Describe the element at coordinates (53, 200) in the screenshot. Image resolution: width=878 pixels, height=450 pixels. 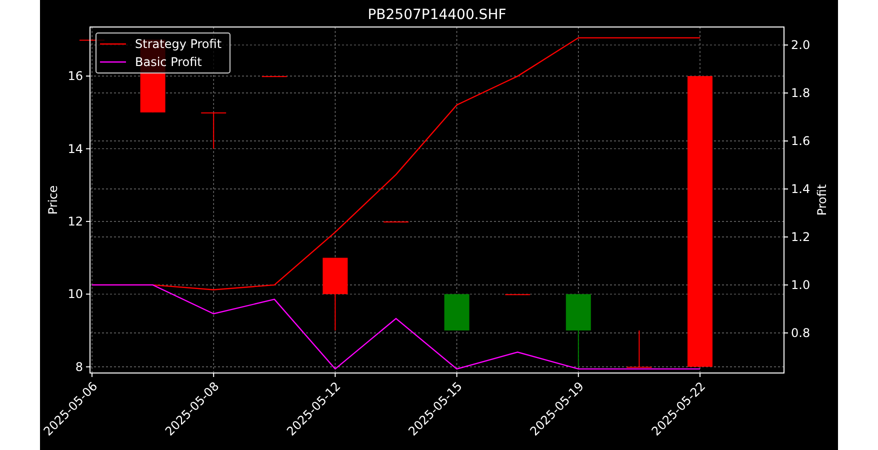
I see `axis-title: Price` at that location.